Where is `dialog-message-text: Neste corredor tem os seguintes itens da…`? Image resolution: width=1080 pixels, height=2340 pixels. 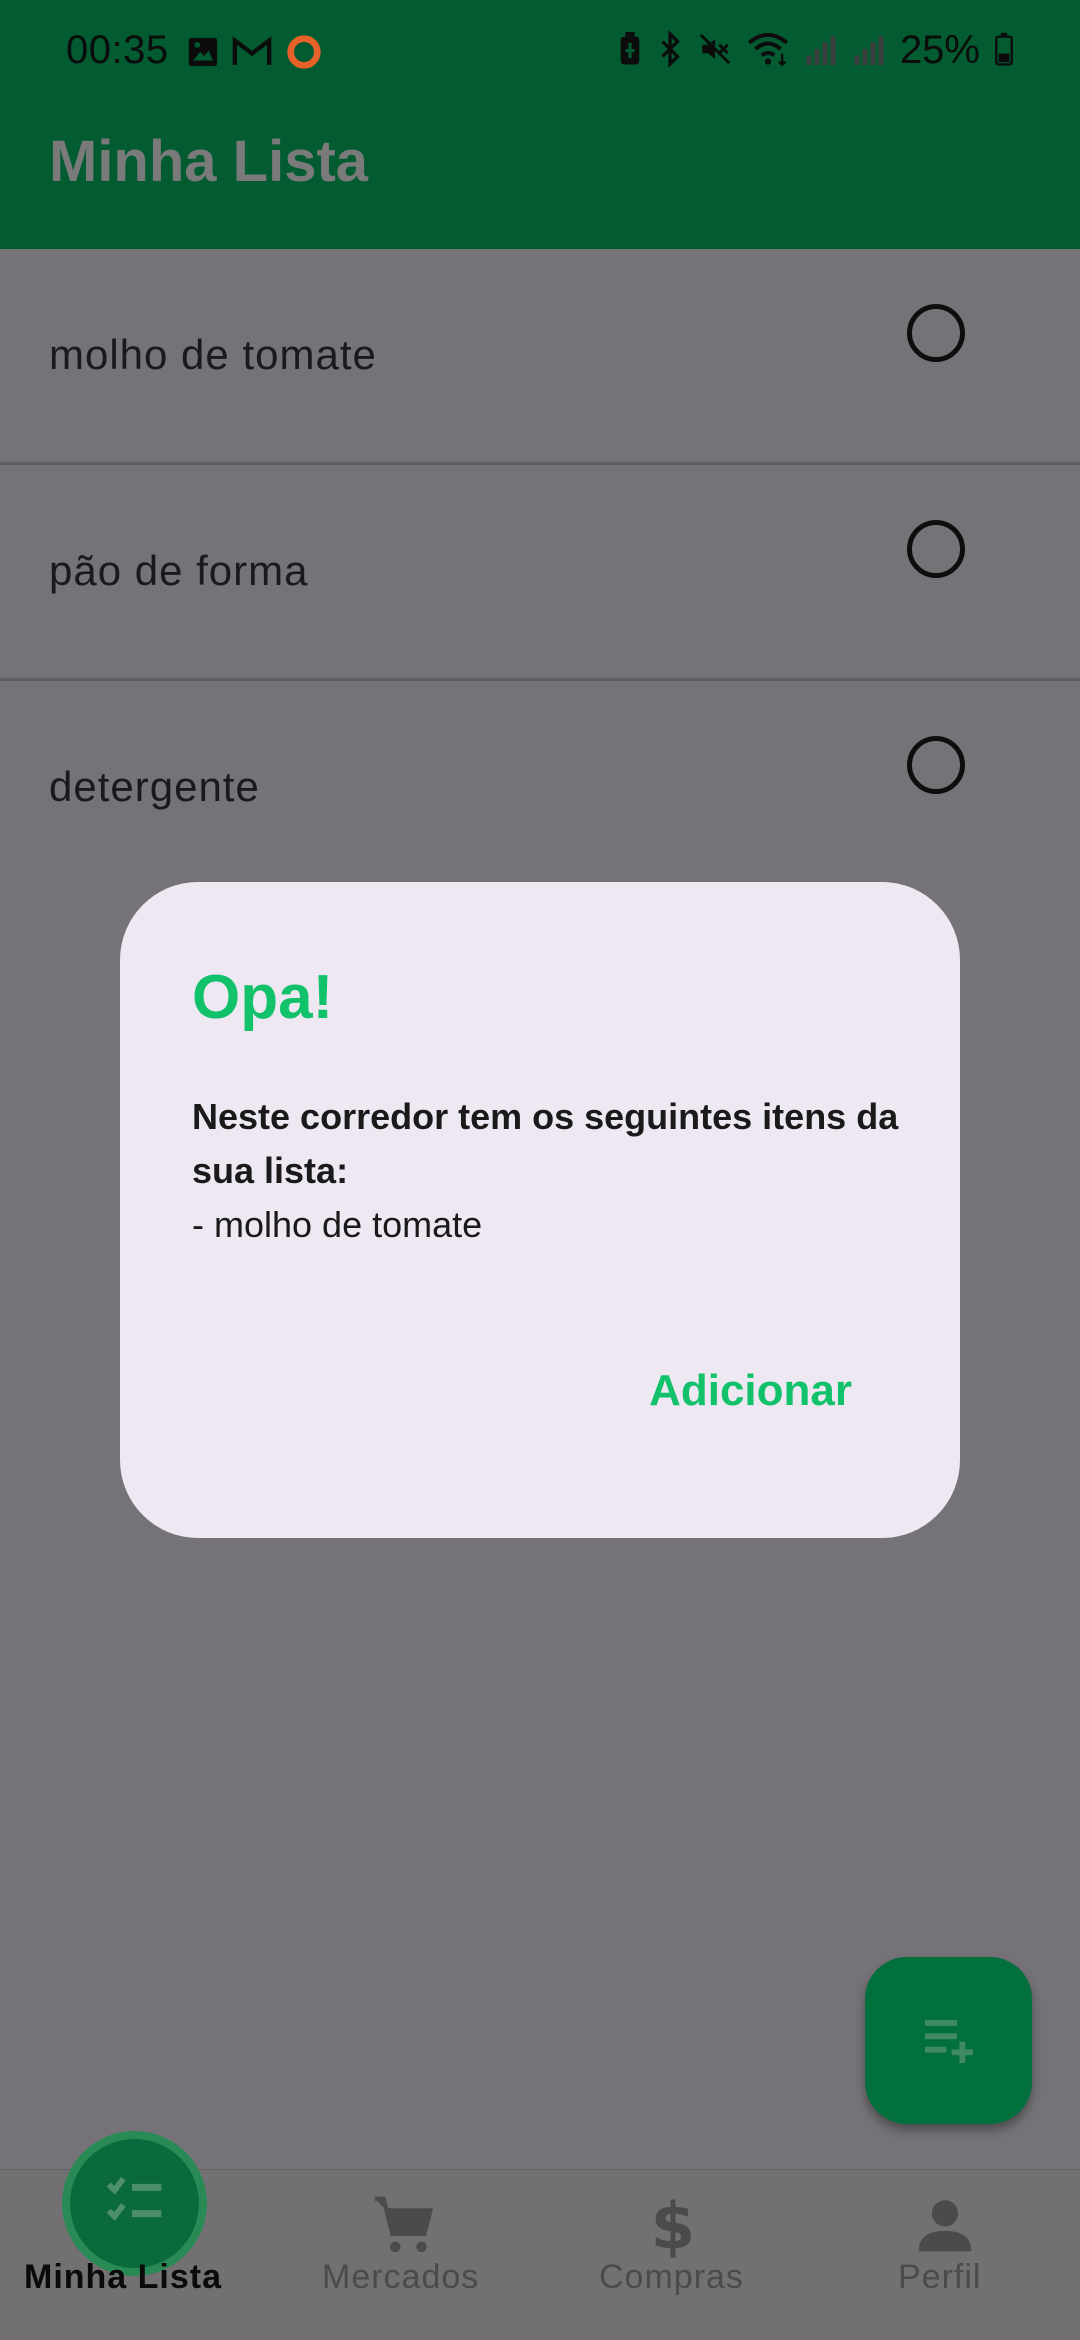 dialog-message-text: Neste corredor tem os seguintes itens da… is located at coordinates (545, 1143).